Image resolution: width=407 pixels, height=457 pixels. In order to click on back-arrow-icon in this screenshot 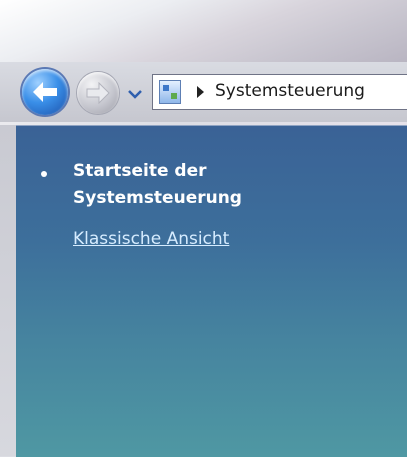, I will do `click(45, 92)`.